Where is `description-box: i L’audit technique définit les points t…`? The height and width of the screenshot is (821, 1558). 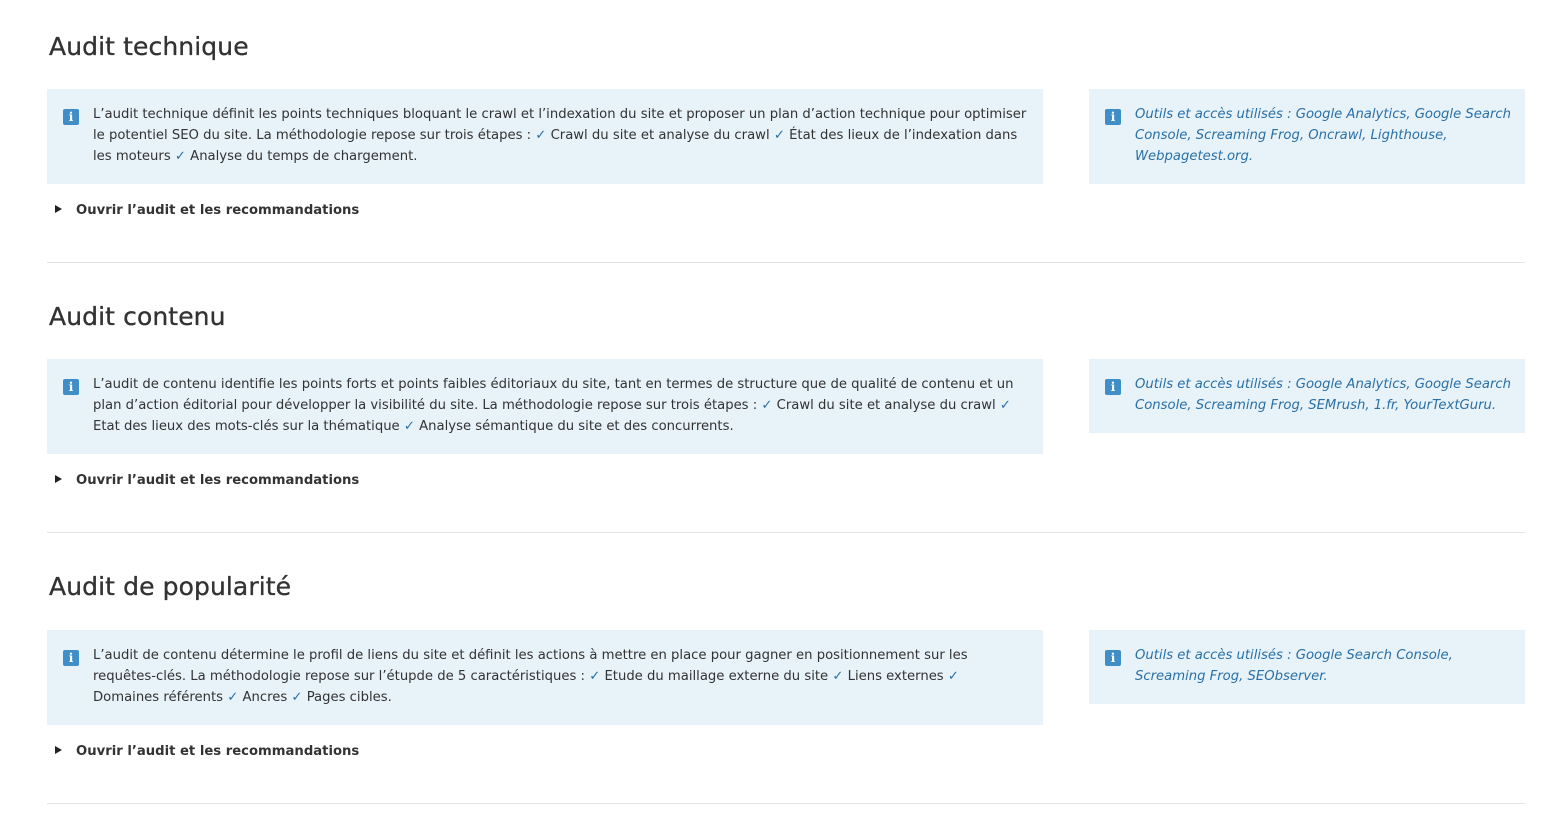
description-box: i L’audit technique définit les points t… is located at coordinates (545, 136).